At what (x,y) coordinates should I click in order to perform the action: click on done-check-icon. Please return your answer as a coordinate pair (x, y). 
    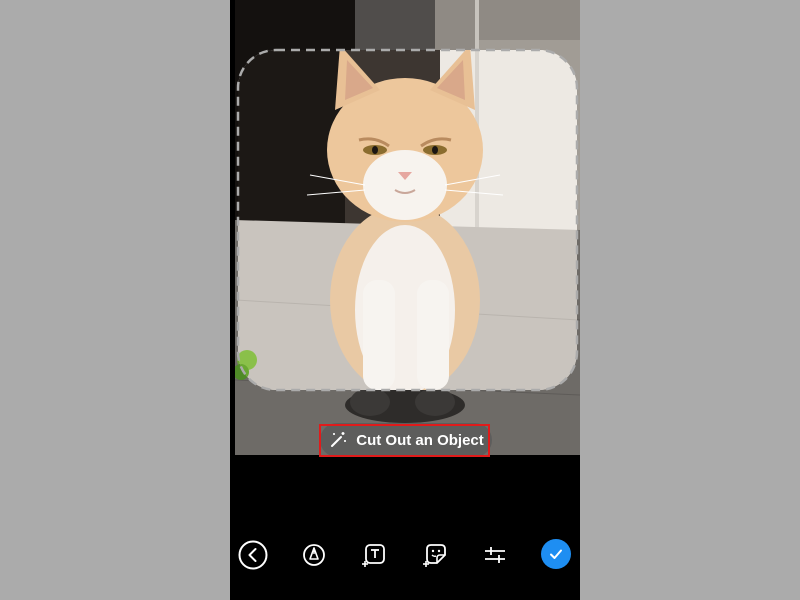
    Looking at the image, I should click on (556, 554).